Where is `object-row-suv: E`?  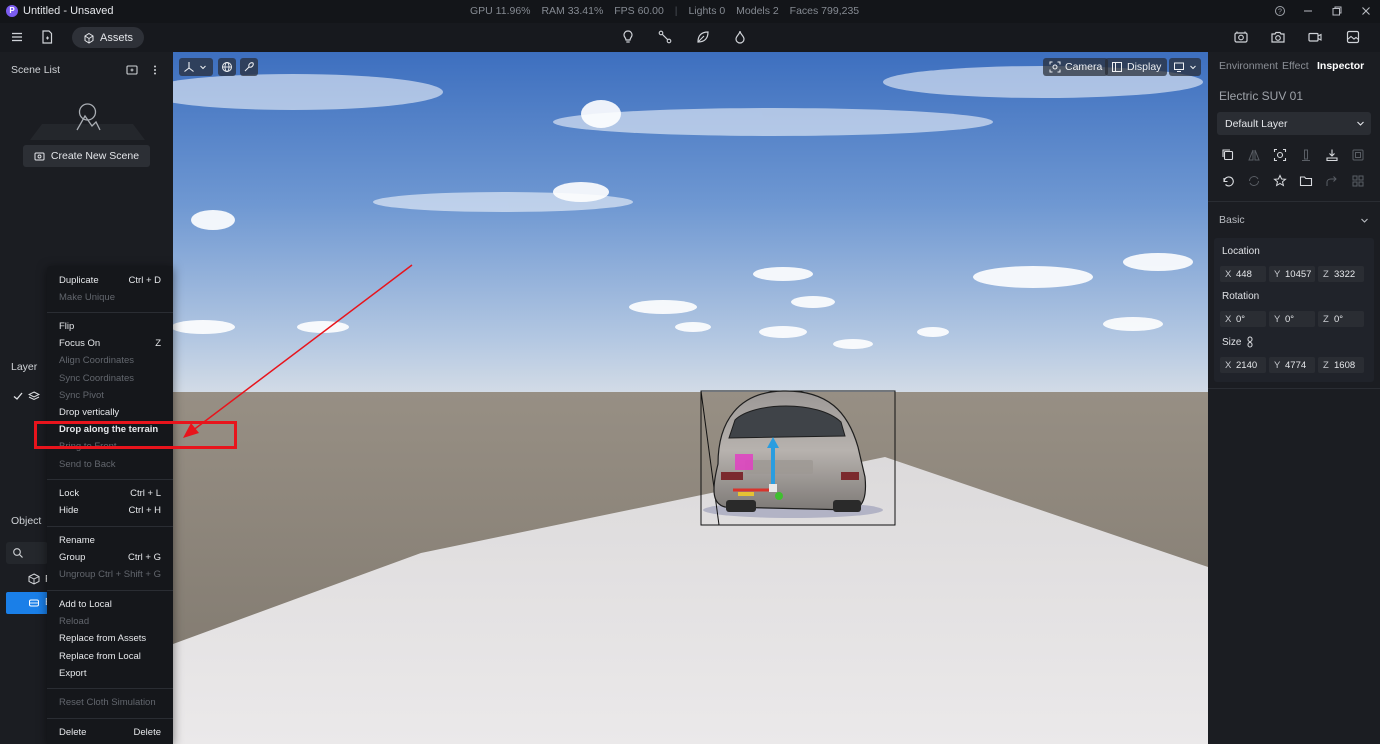
object-row-suv: E is located at coordinates (29, 603).